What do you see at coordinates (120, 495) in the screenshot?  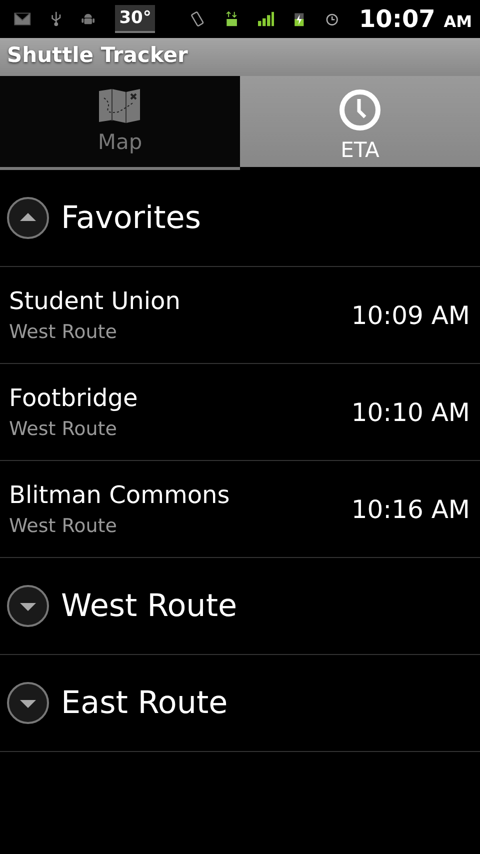 I see `stop-name: Blitman Commons` at bounding box center [120, 495].